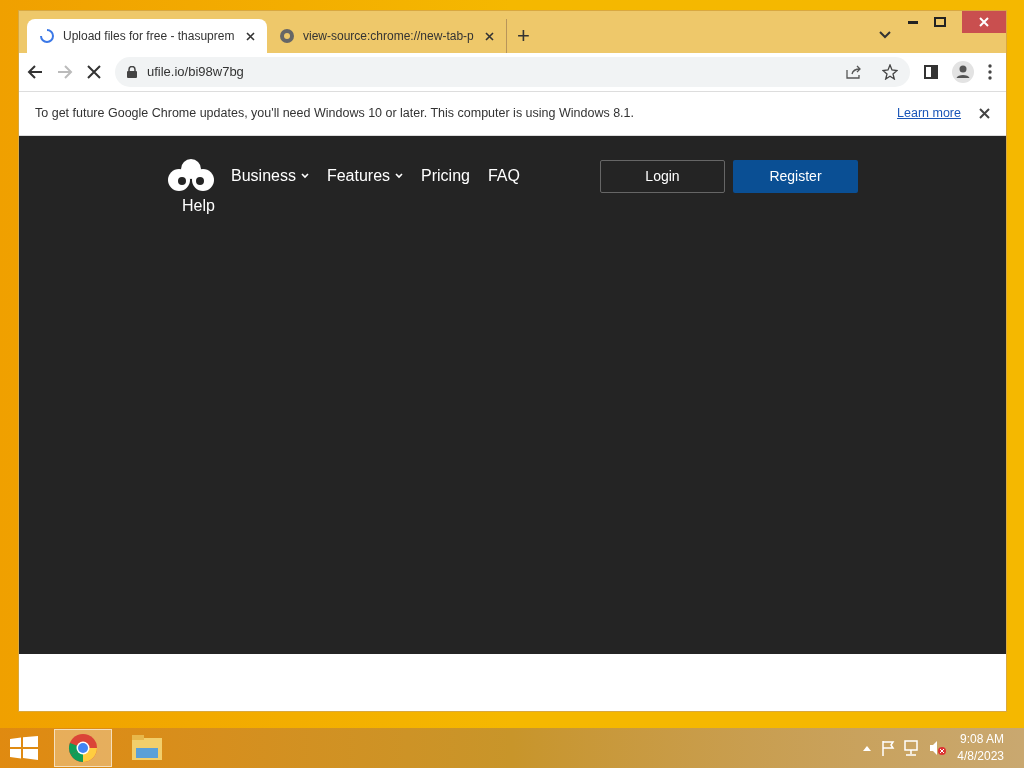 The height and width of the screenshot is (768, 1024). What do you see at coordinates (885, 35) in the screenshot?
I see `tab-search-icon` at bounding box center [885, 35].